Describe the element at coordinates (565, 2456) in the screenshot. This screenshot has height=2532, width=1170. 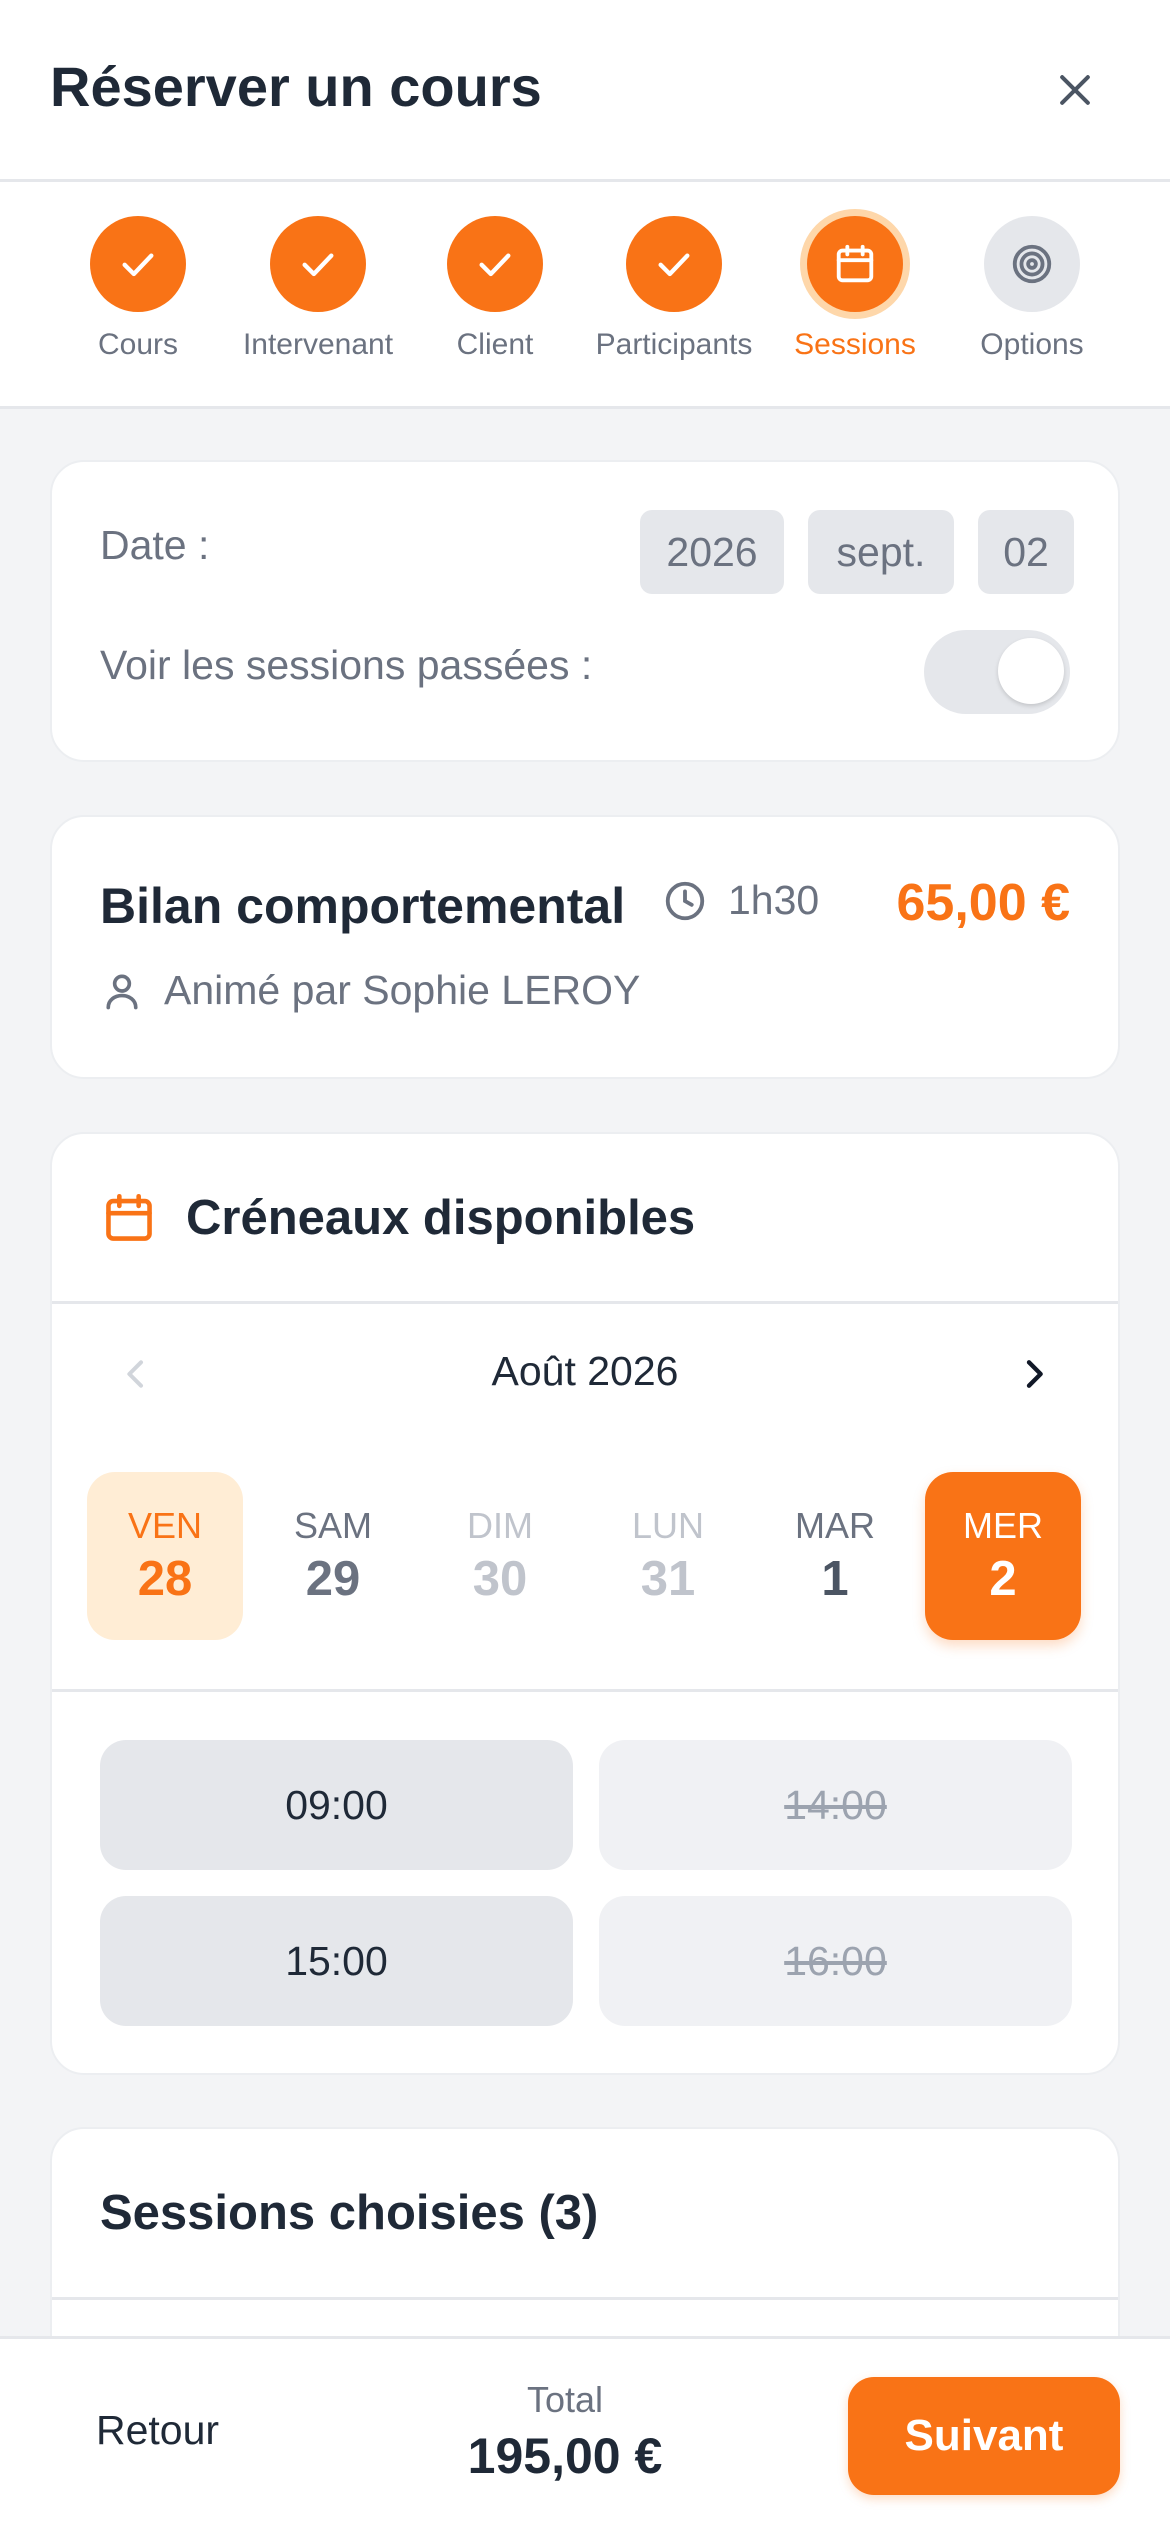
I see `total-value: 195,00 €` at that location.